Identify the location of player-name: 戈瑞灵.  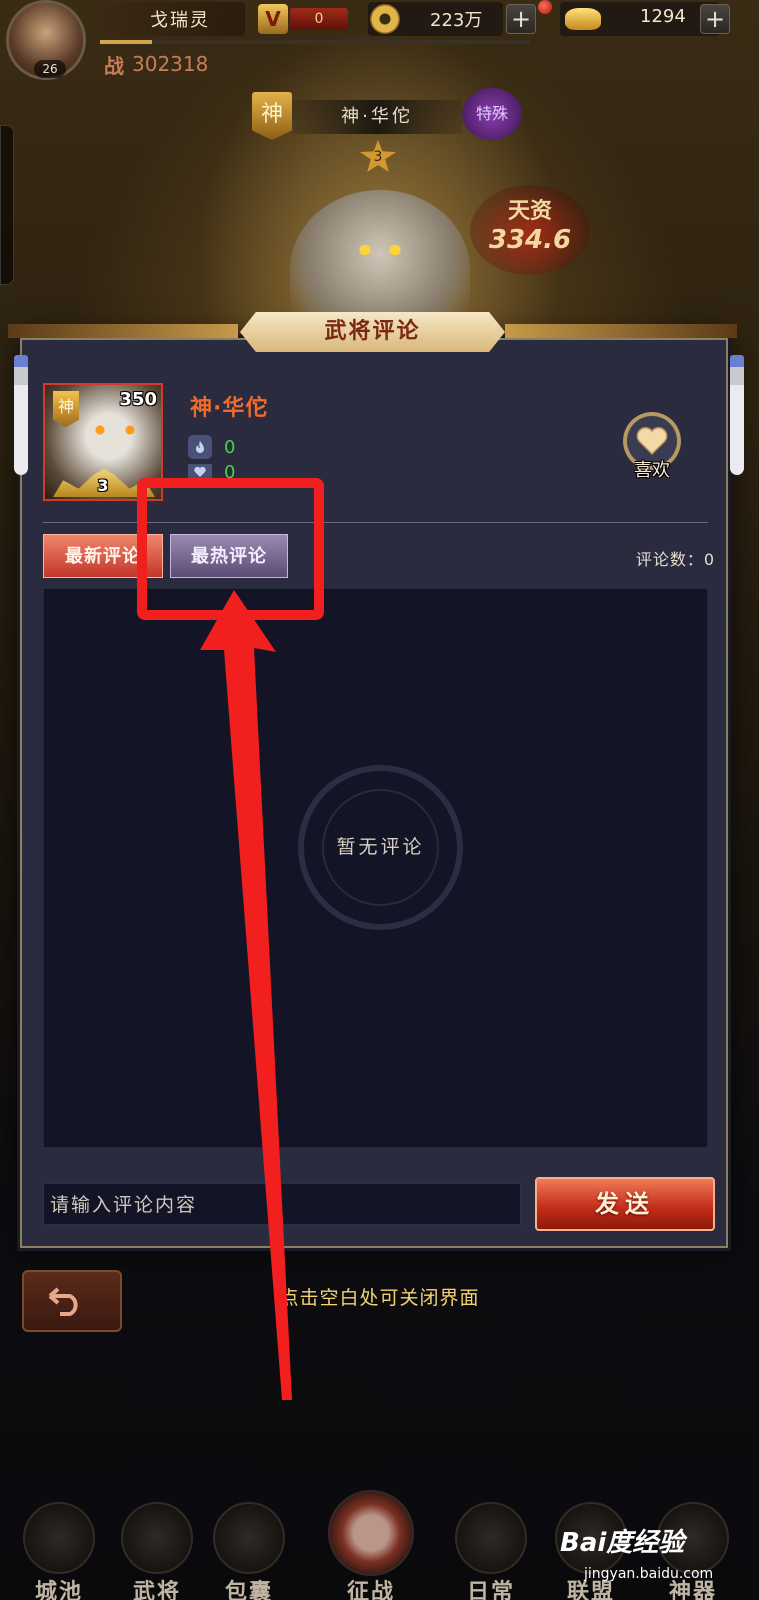
(180, 20).